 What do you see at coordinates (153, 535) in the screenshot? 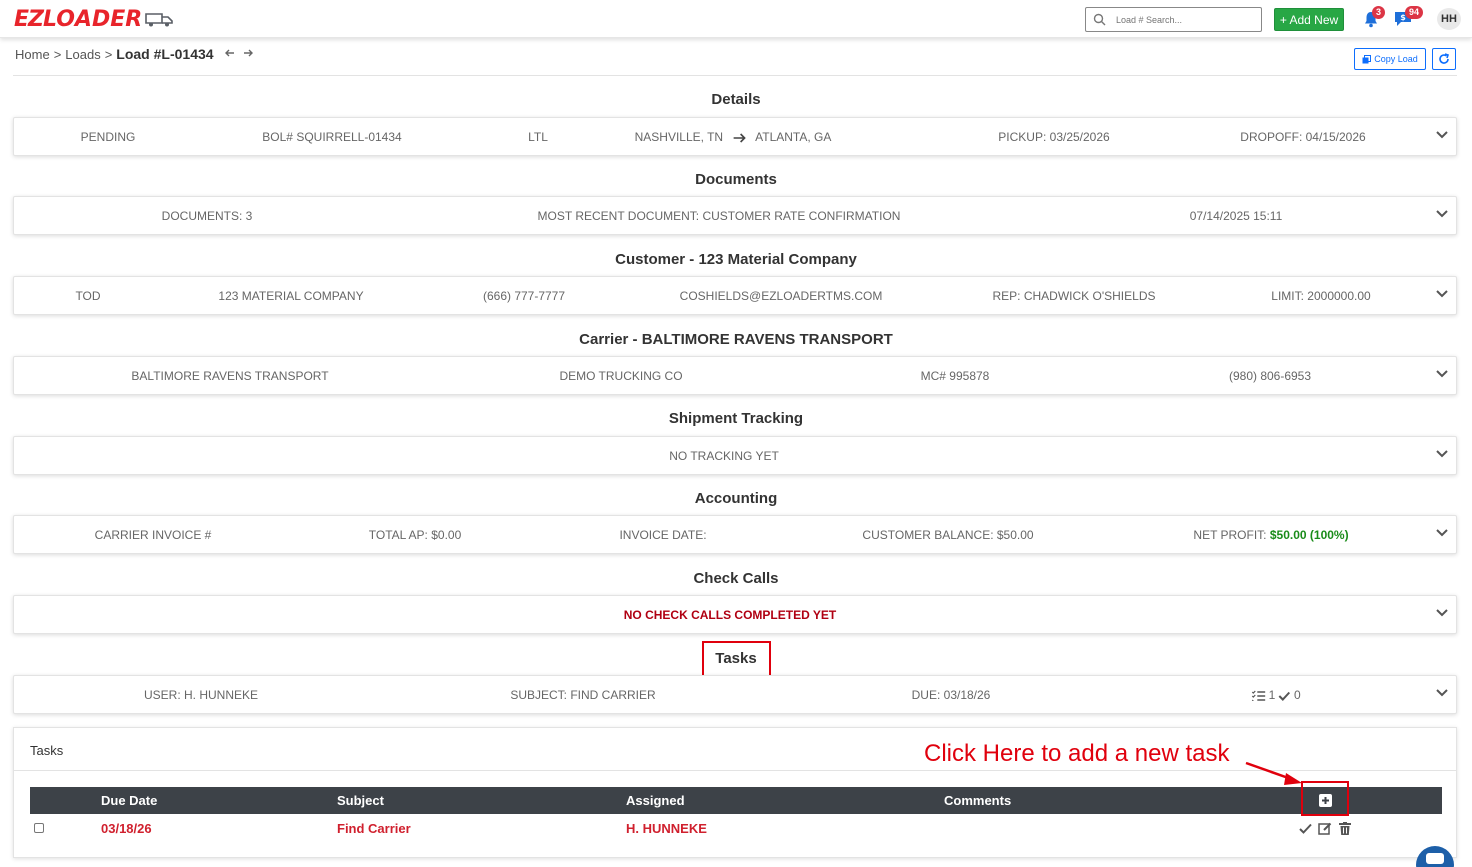
I see `carrier-invoice: CARRIER INVOICE #` at bounding box center [153, 535].